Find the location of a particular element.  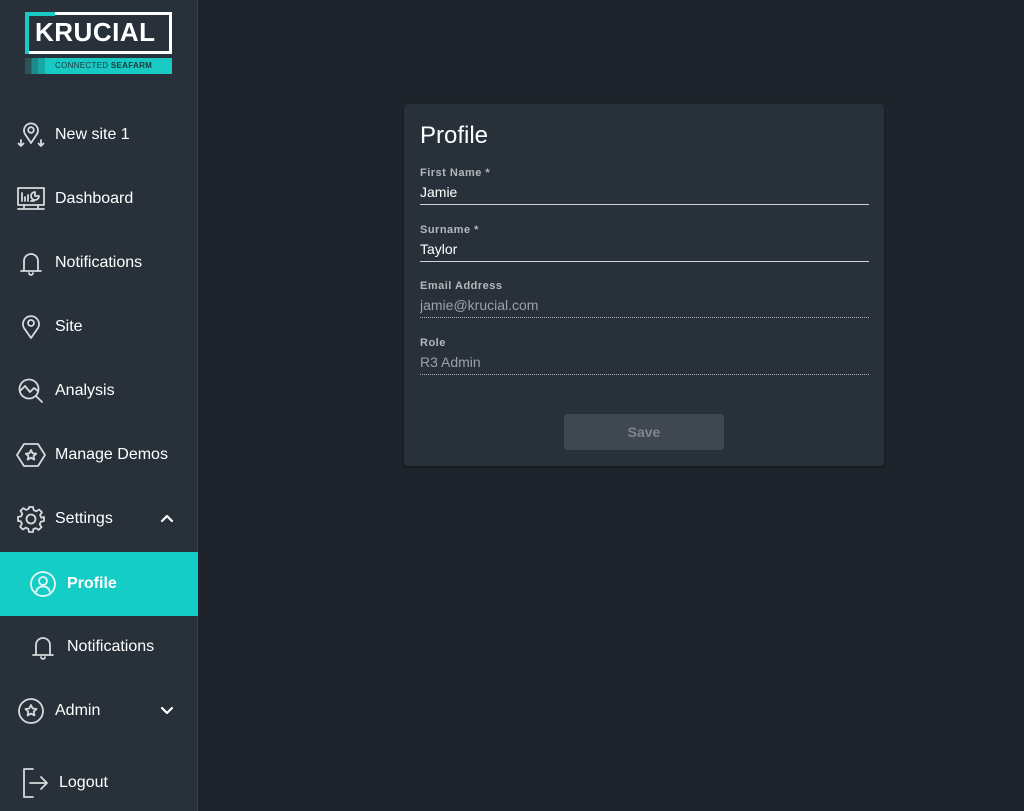

sidebar-item-settings: Settings is located at coordinates (99, 519).